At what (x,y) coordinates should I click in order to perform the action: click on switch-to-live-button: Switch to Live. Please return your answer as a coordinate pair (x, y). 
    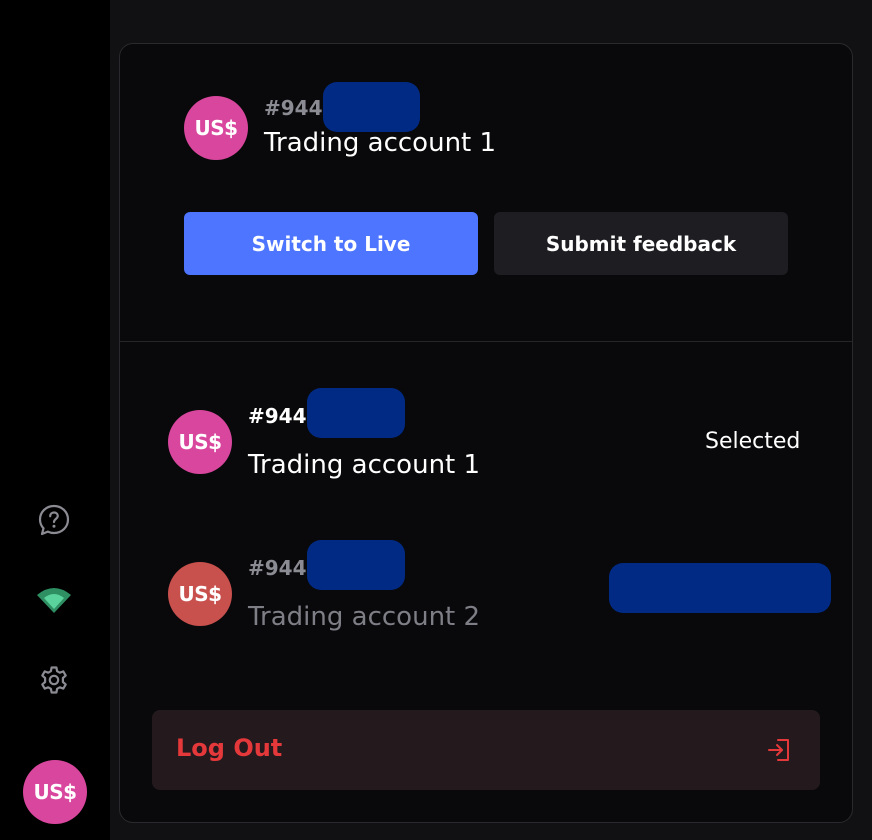
    Looking at the image, I should click on (331, 243).